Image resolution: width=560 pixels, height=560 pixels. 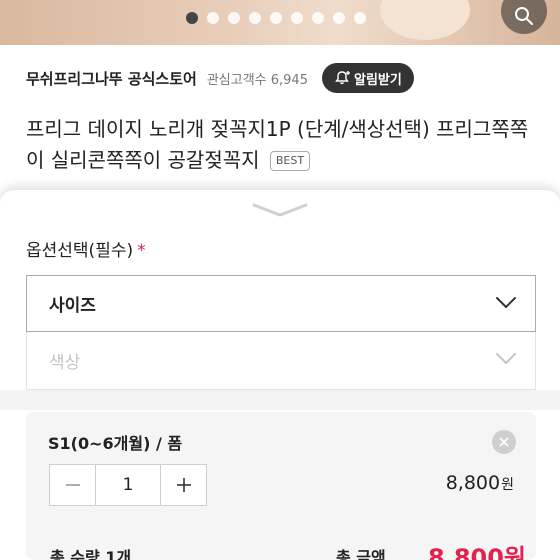 I want to click on sheet-handle, so click(x=280, y=212).